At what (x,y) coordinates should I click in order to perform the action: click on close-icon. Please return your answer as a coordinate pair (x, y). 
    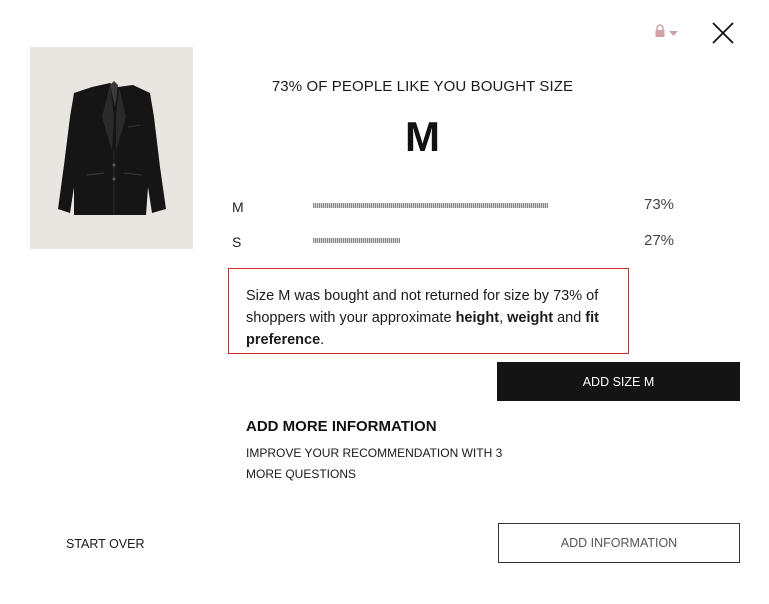
    Looking at the image, I should click on (723, 33).